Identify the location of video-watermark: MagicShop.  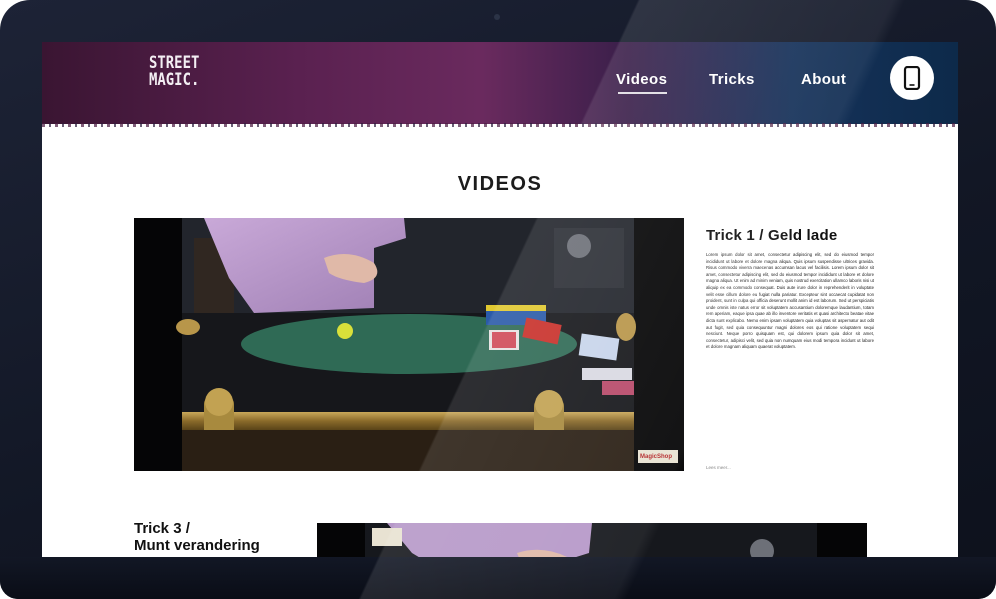
(656, 457).